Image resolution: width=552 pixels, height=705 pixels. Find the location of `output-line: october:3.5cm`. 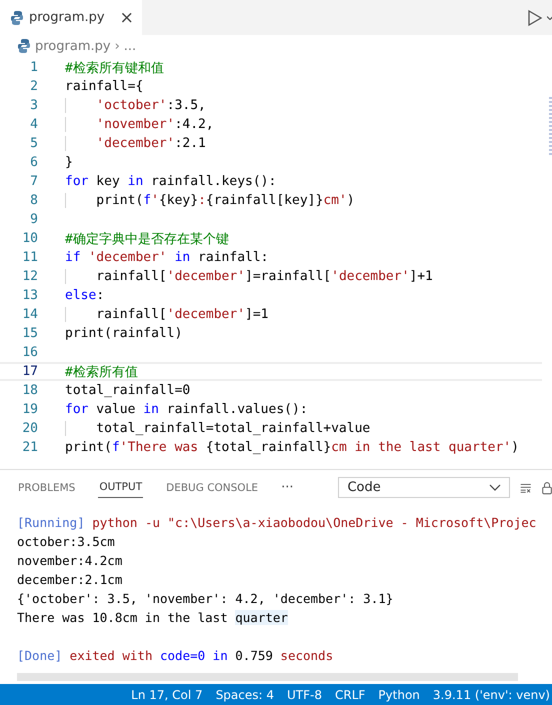

output-line: october:3.5cm is located at coordinates (66, 542).